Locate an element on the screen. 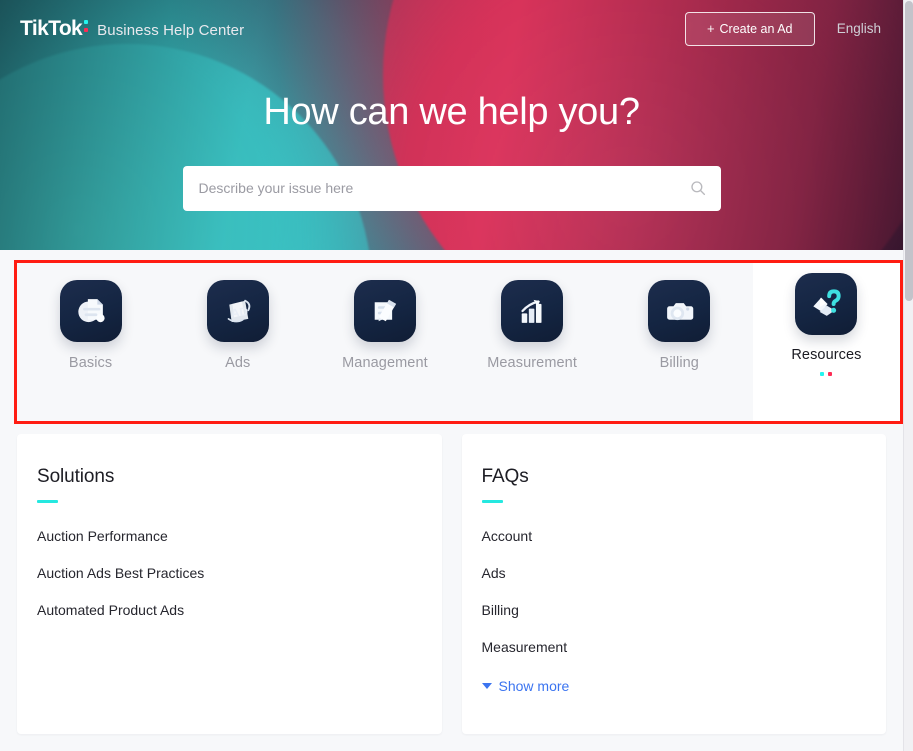  brand-logo: TikTok Business Help Center is located at coordinates (132, 29).